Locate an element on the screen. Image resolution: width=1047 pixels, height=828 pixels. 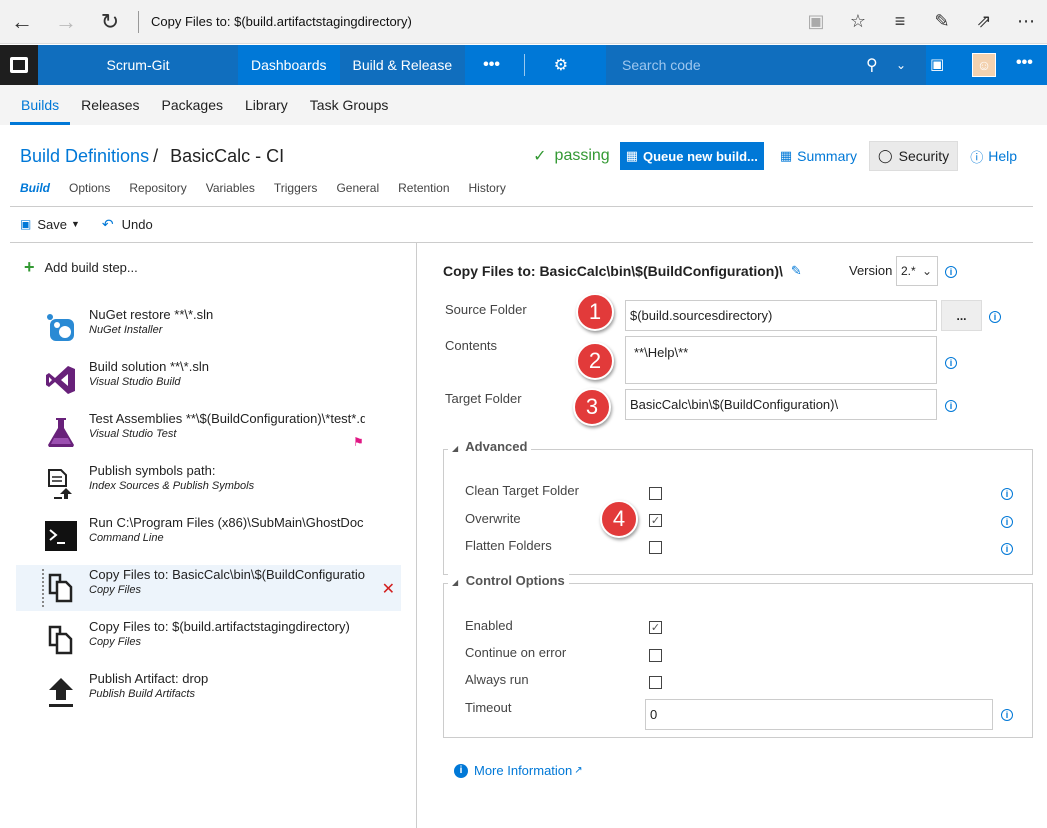
settings-gear-icon: ⚙ is located at coordinates (561, 65).